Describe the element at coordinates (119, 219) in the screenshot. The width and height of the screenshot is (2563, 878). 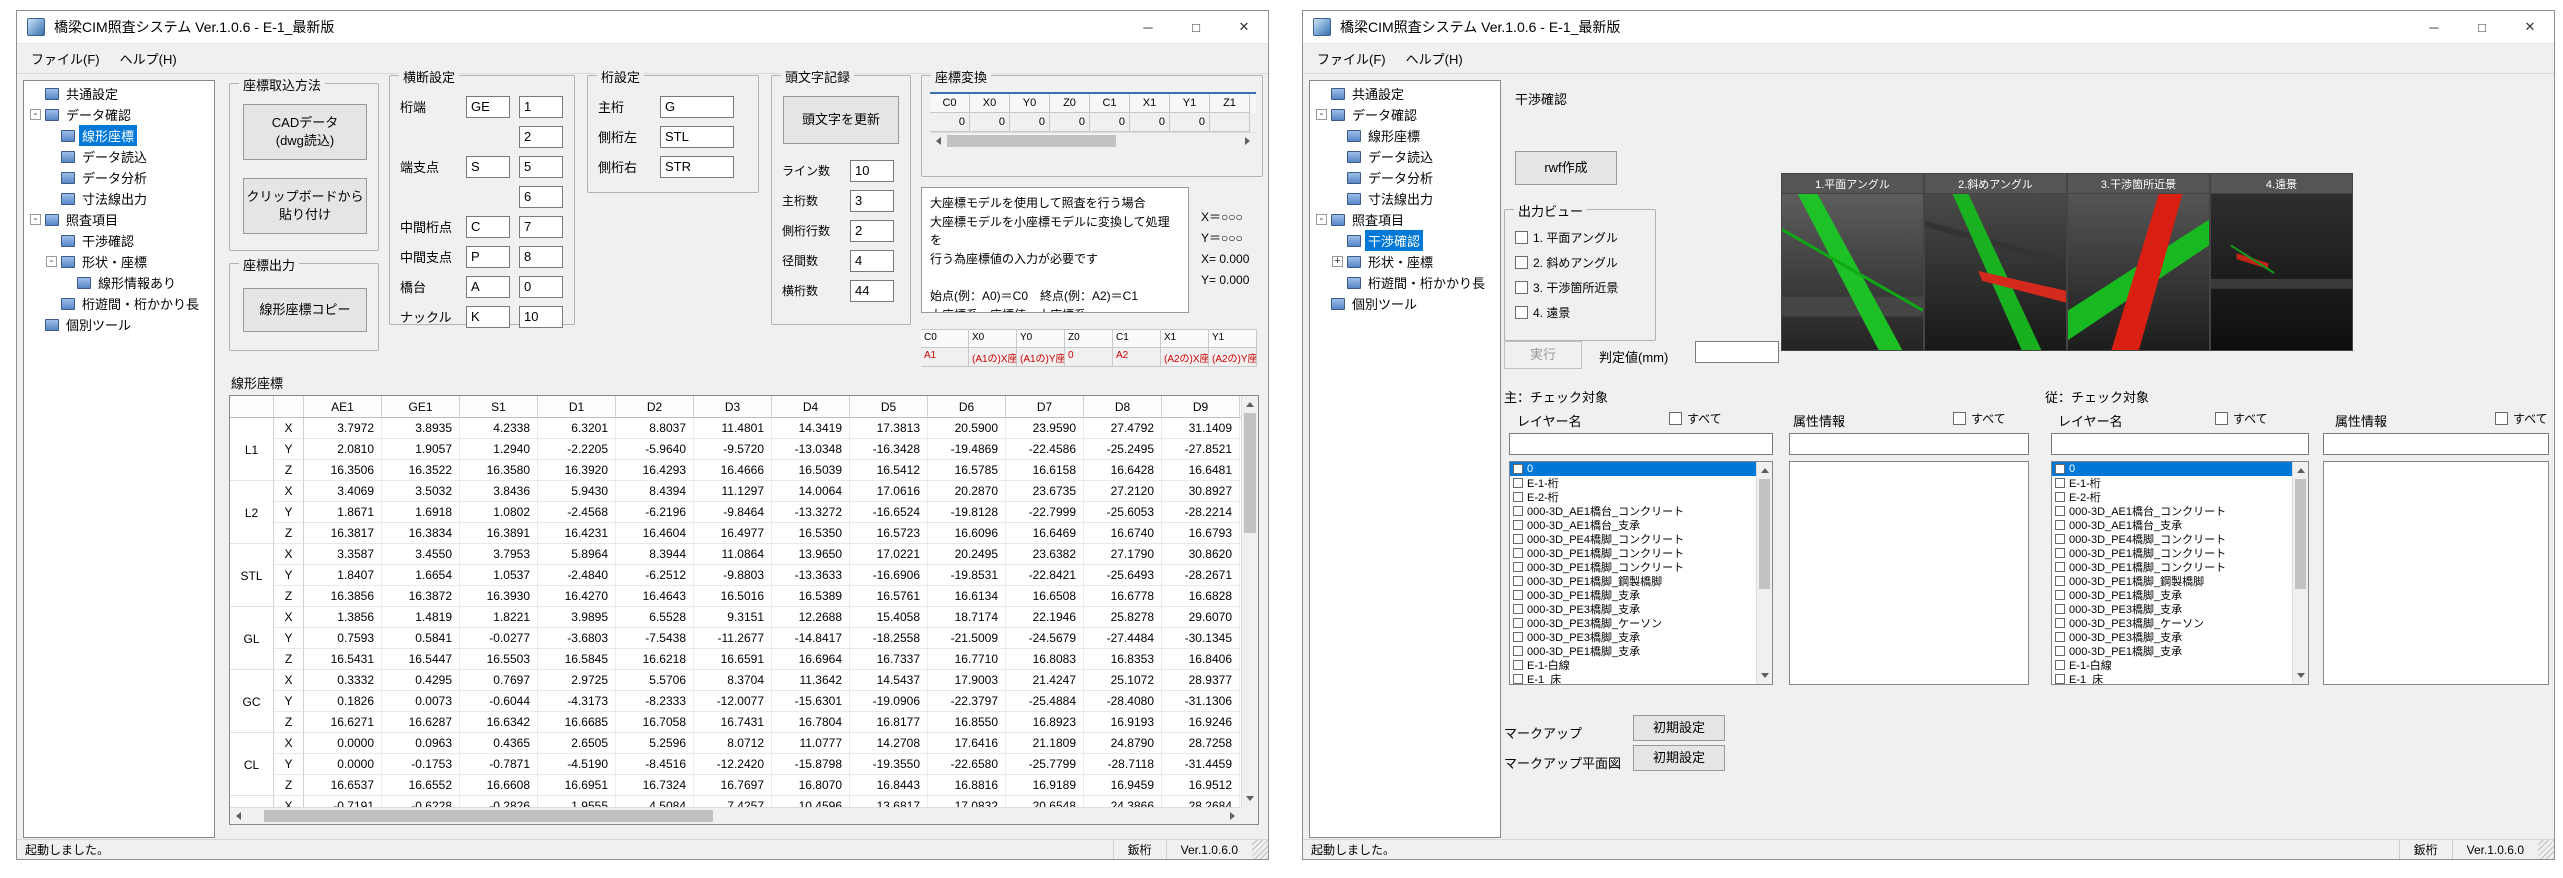
I see `tree-item: - 照査項目` at that location.